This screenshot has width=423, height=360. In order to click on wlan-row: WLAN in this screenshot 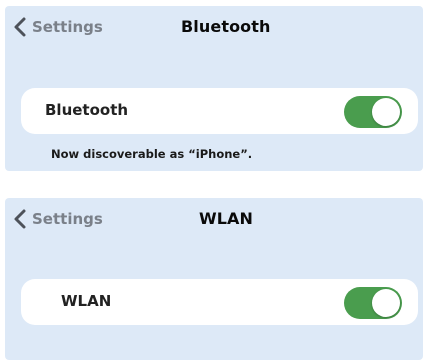, I will do `click(219, 302)`.